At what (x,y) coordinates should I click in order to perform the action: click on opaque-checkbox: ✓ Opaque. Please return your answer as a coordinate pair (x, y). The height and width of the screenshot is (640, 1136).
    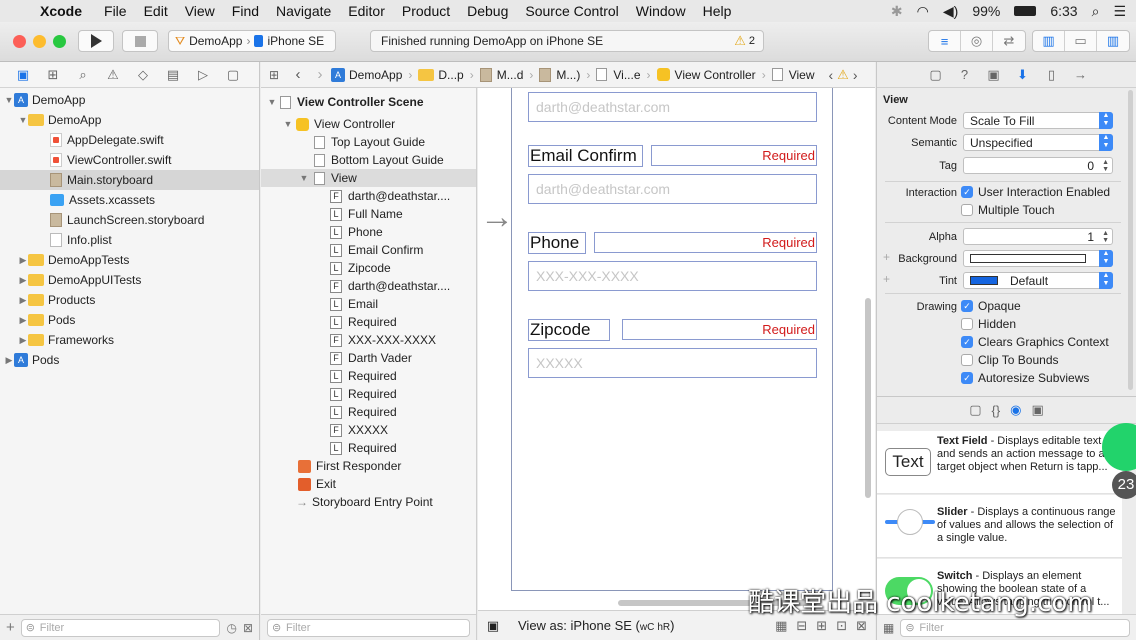
    Looking at the image, I should click on (991, 306).